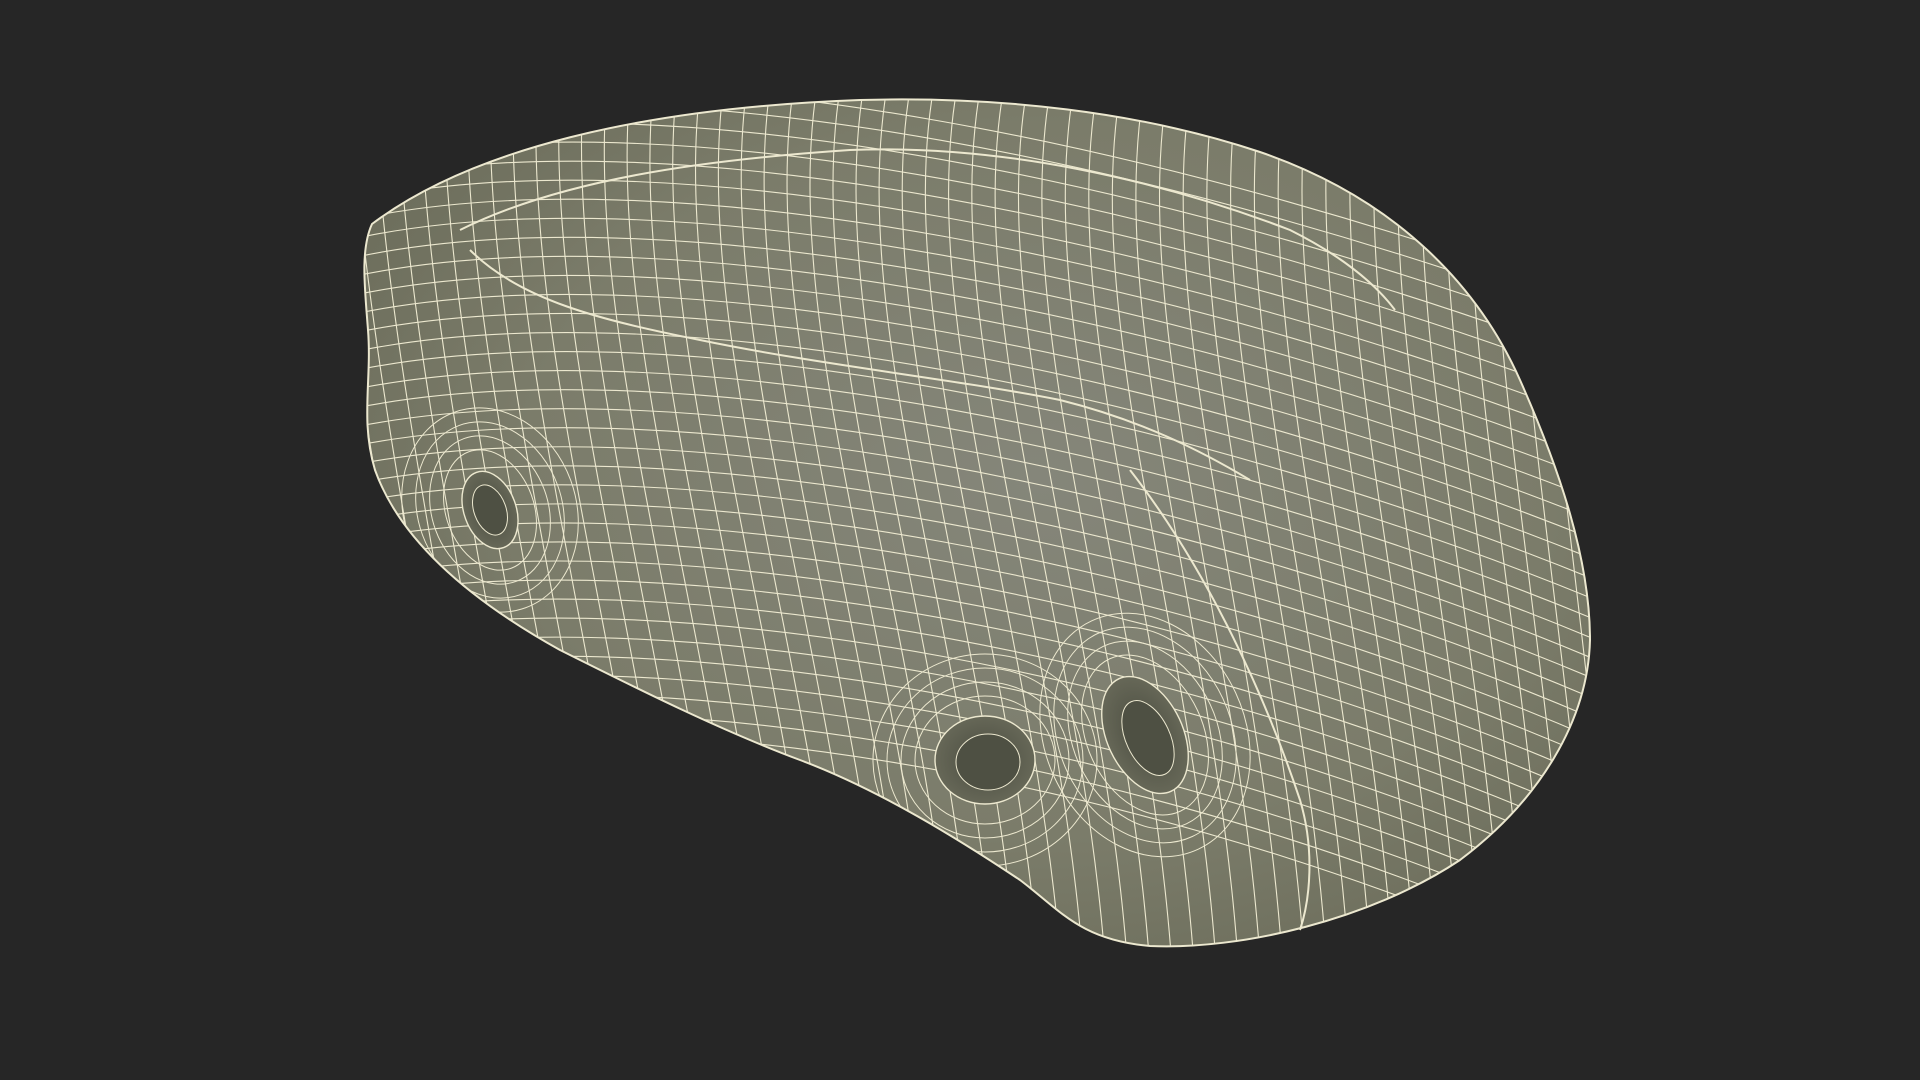  What do you see at coordinates (985, 760) in the screenshot?
I see `screw-hole-middle` at bounding box center [985, 760].